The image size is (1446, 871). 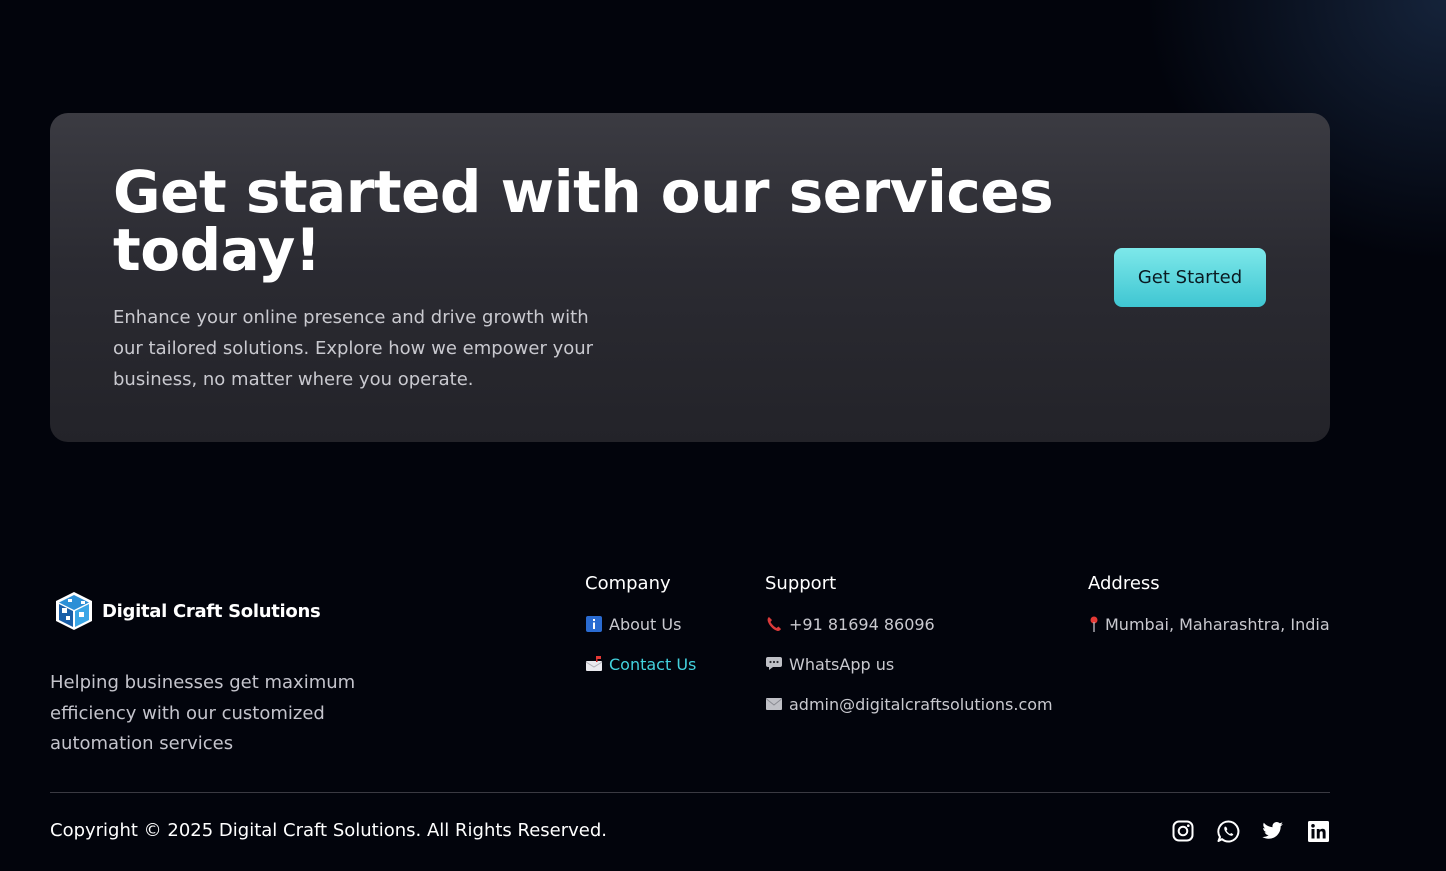 I want to click on company-heading: Company, so click(x=628, y=583).